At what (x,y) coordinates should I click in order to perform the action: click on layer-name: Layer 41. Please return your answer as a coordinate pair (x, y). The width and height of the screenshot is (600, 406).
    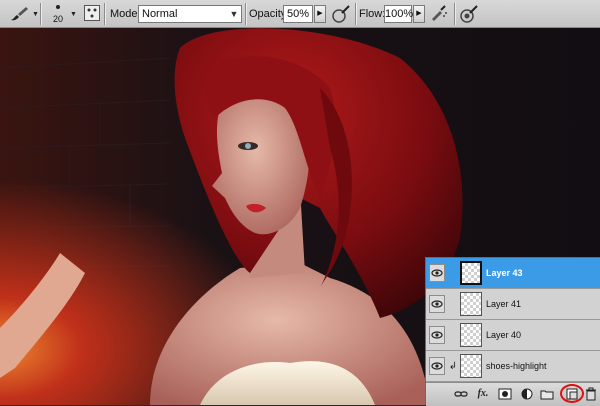
    Looking at the image, I should click on (503, 304).